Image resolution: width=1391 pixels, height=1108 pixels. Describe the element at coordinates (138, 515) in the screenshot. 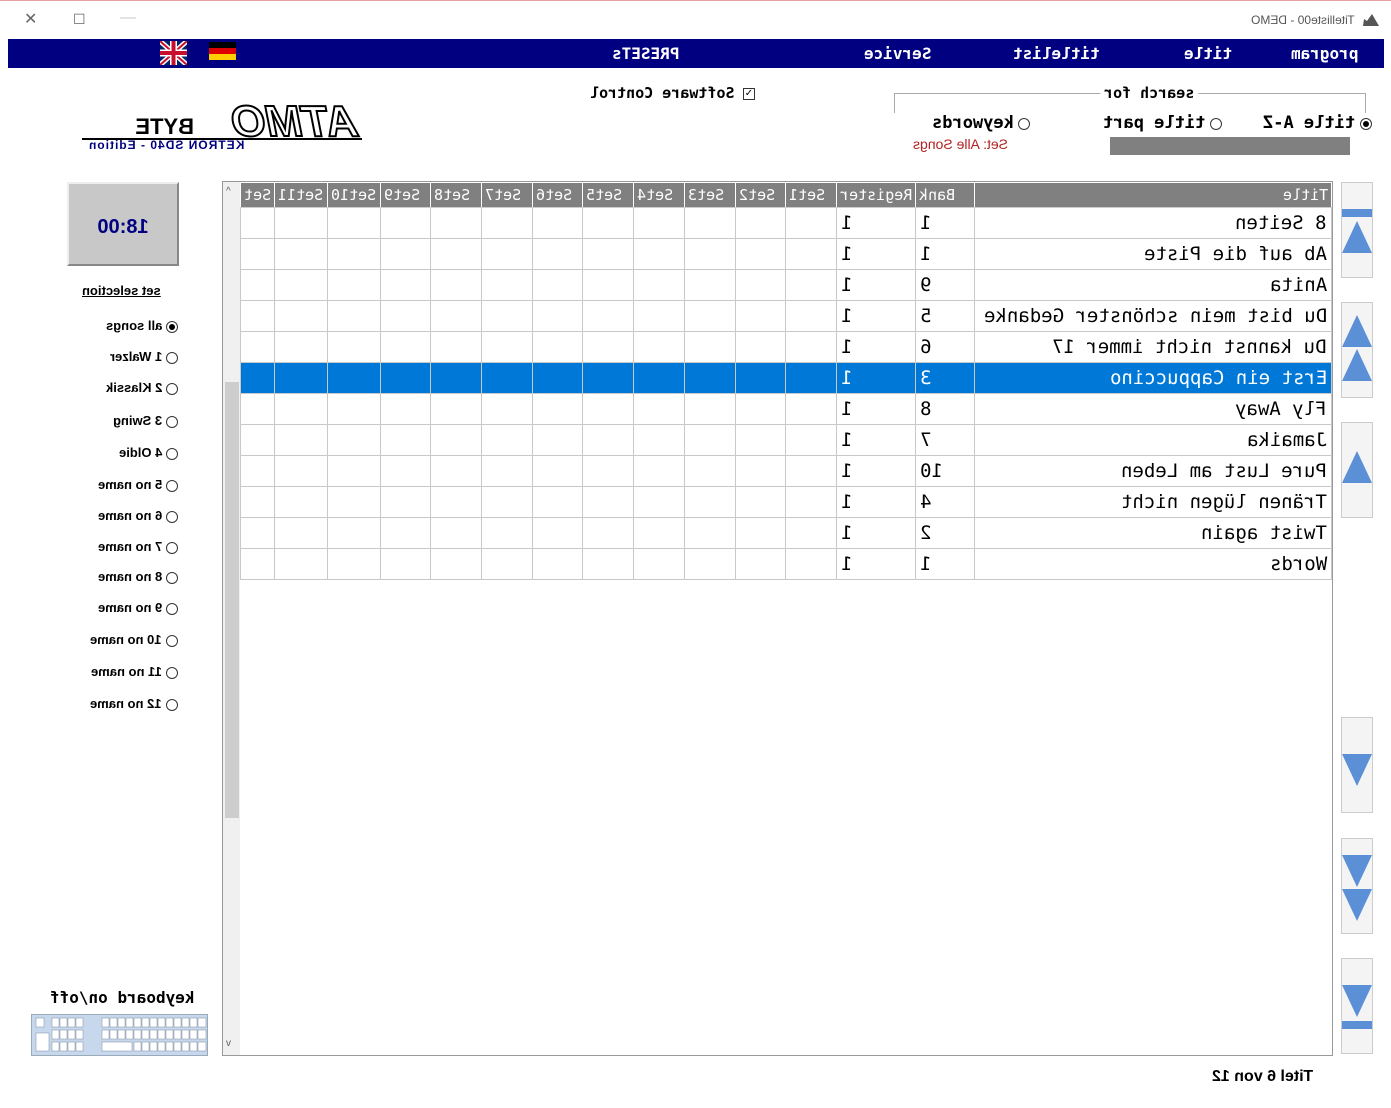

I see `set-option: 6 no name` at that location.